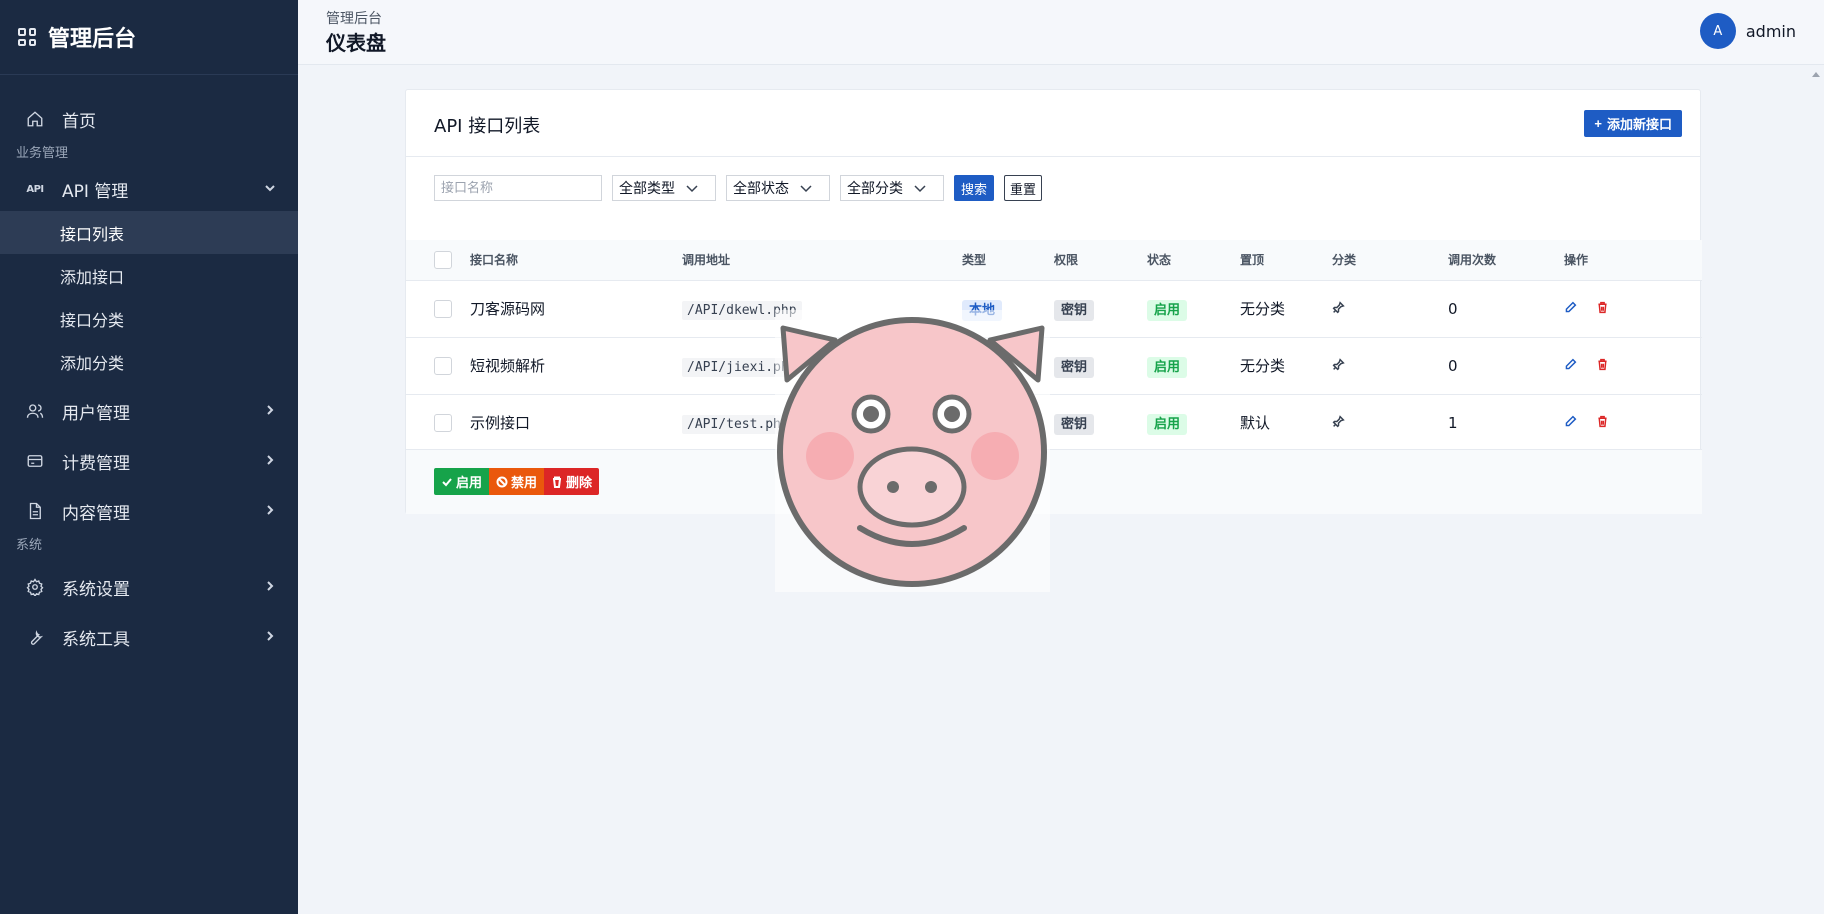 This screenshot has width=1824, height=914. What do you see at coordinates (761, 189) in the screenshot?
I see `status-select-value: 全部状态` at bounding box center [761, 189].